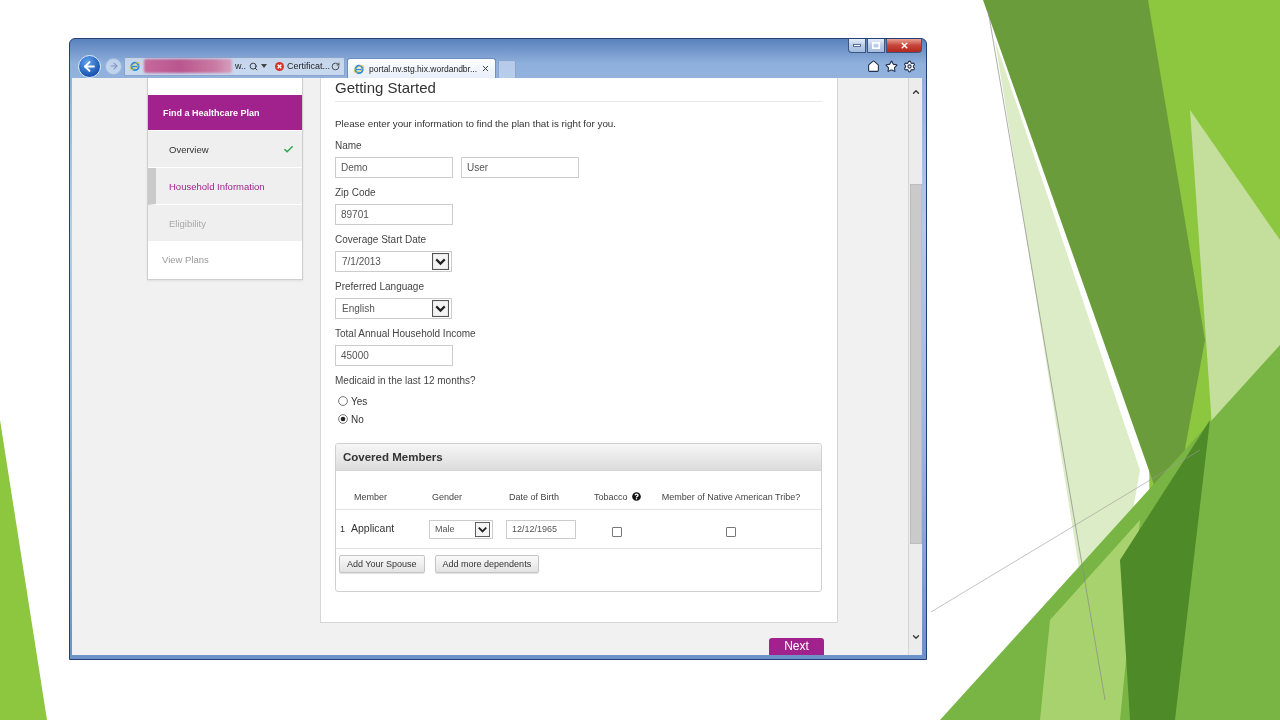 This screenshot has height=720, width=1280. I want to click on sidebar-item: Find a Healthcare Plan, so click(225, 113).